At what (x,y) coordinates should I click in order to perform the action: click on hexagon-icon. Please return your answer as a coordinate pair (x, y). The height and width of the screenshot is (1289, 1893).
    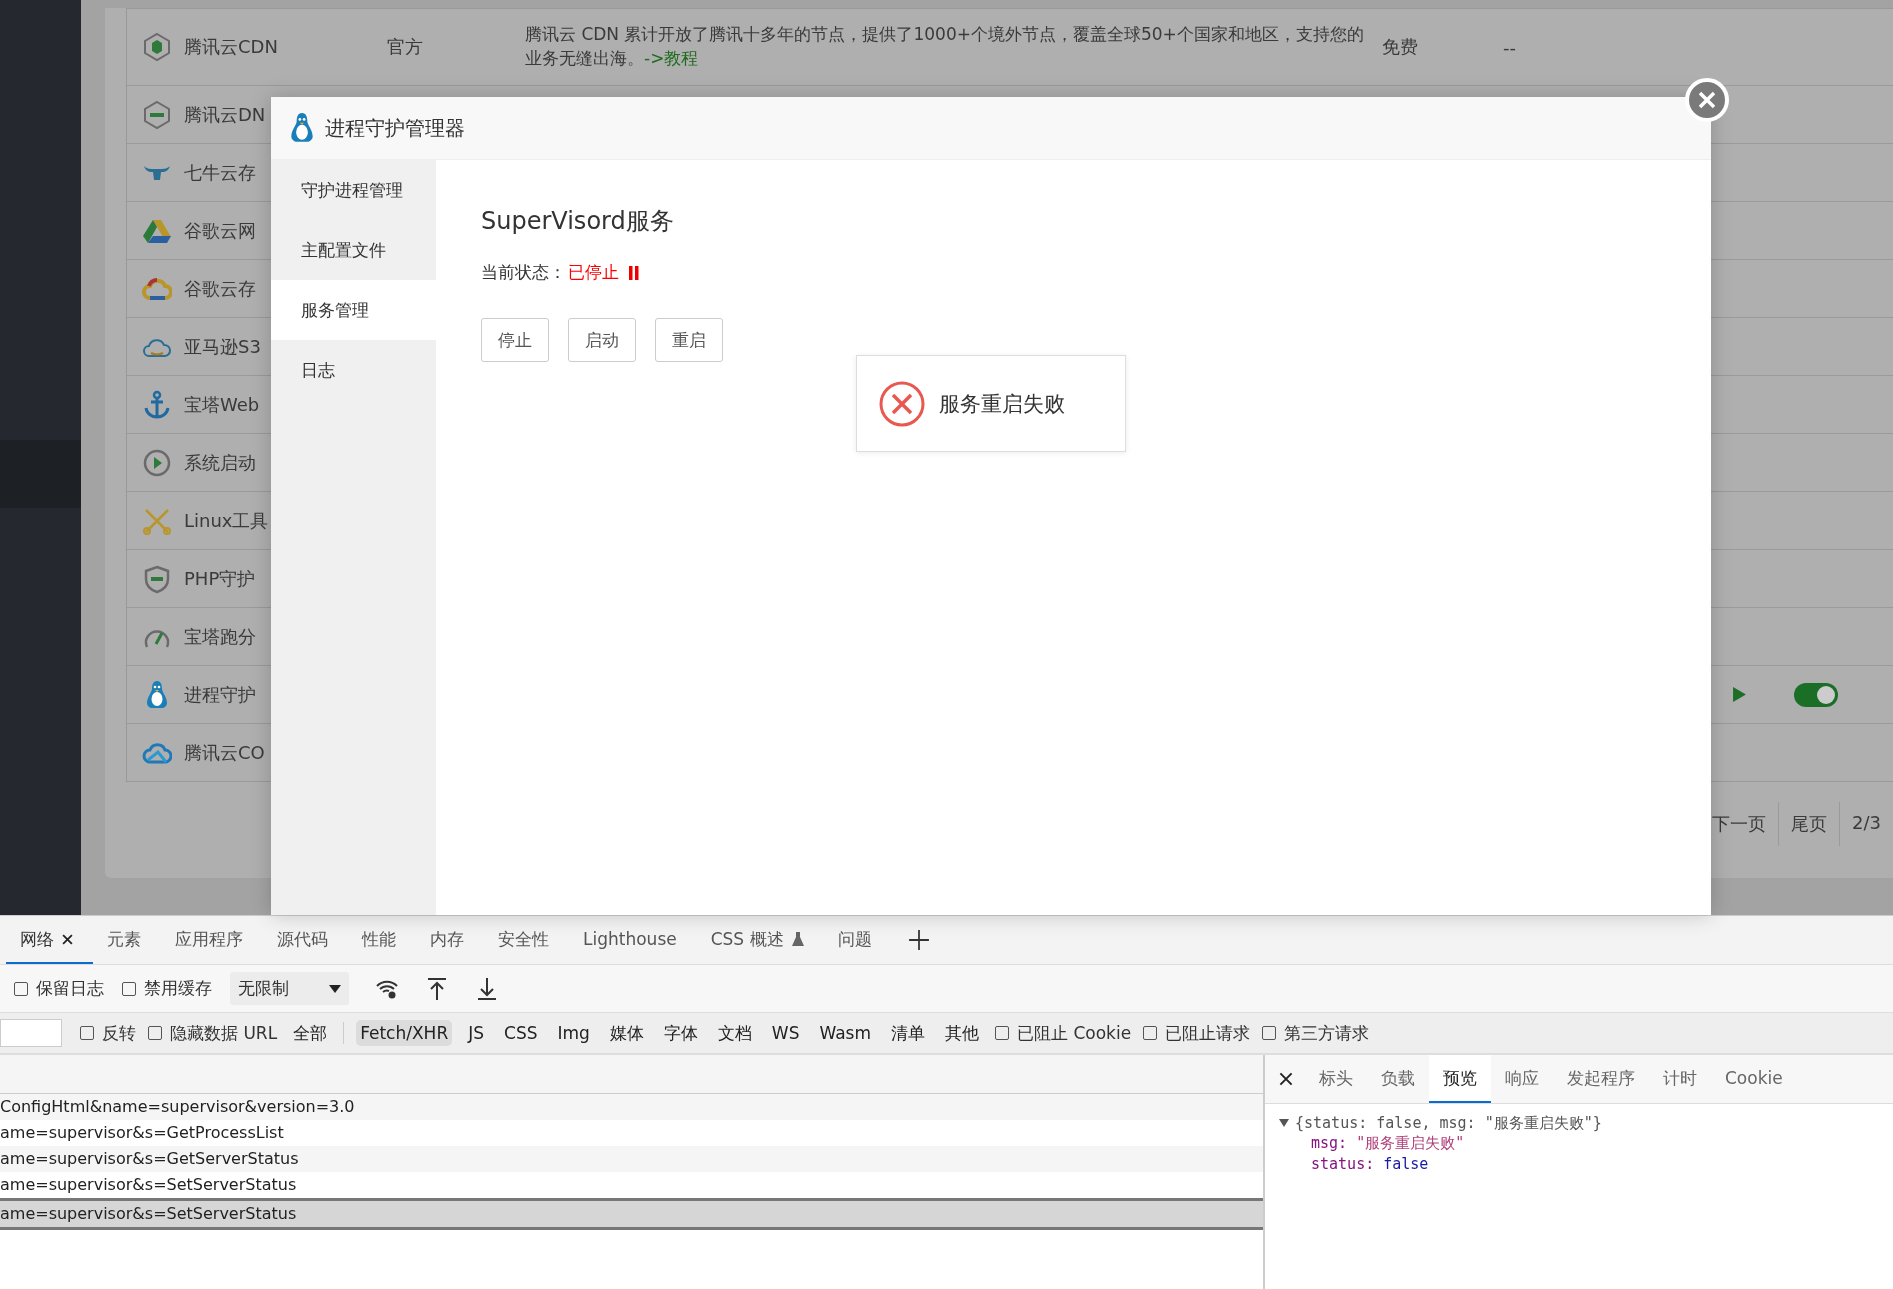
    Looking at the image, I should click on (157, 114).